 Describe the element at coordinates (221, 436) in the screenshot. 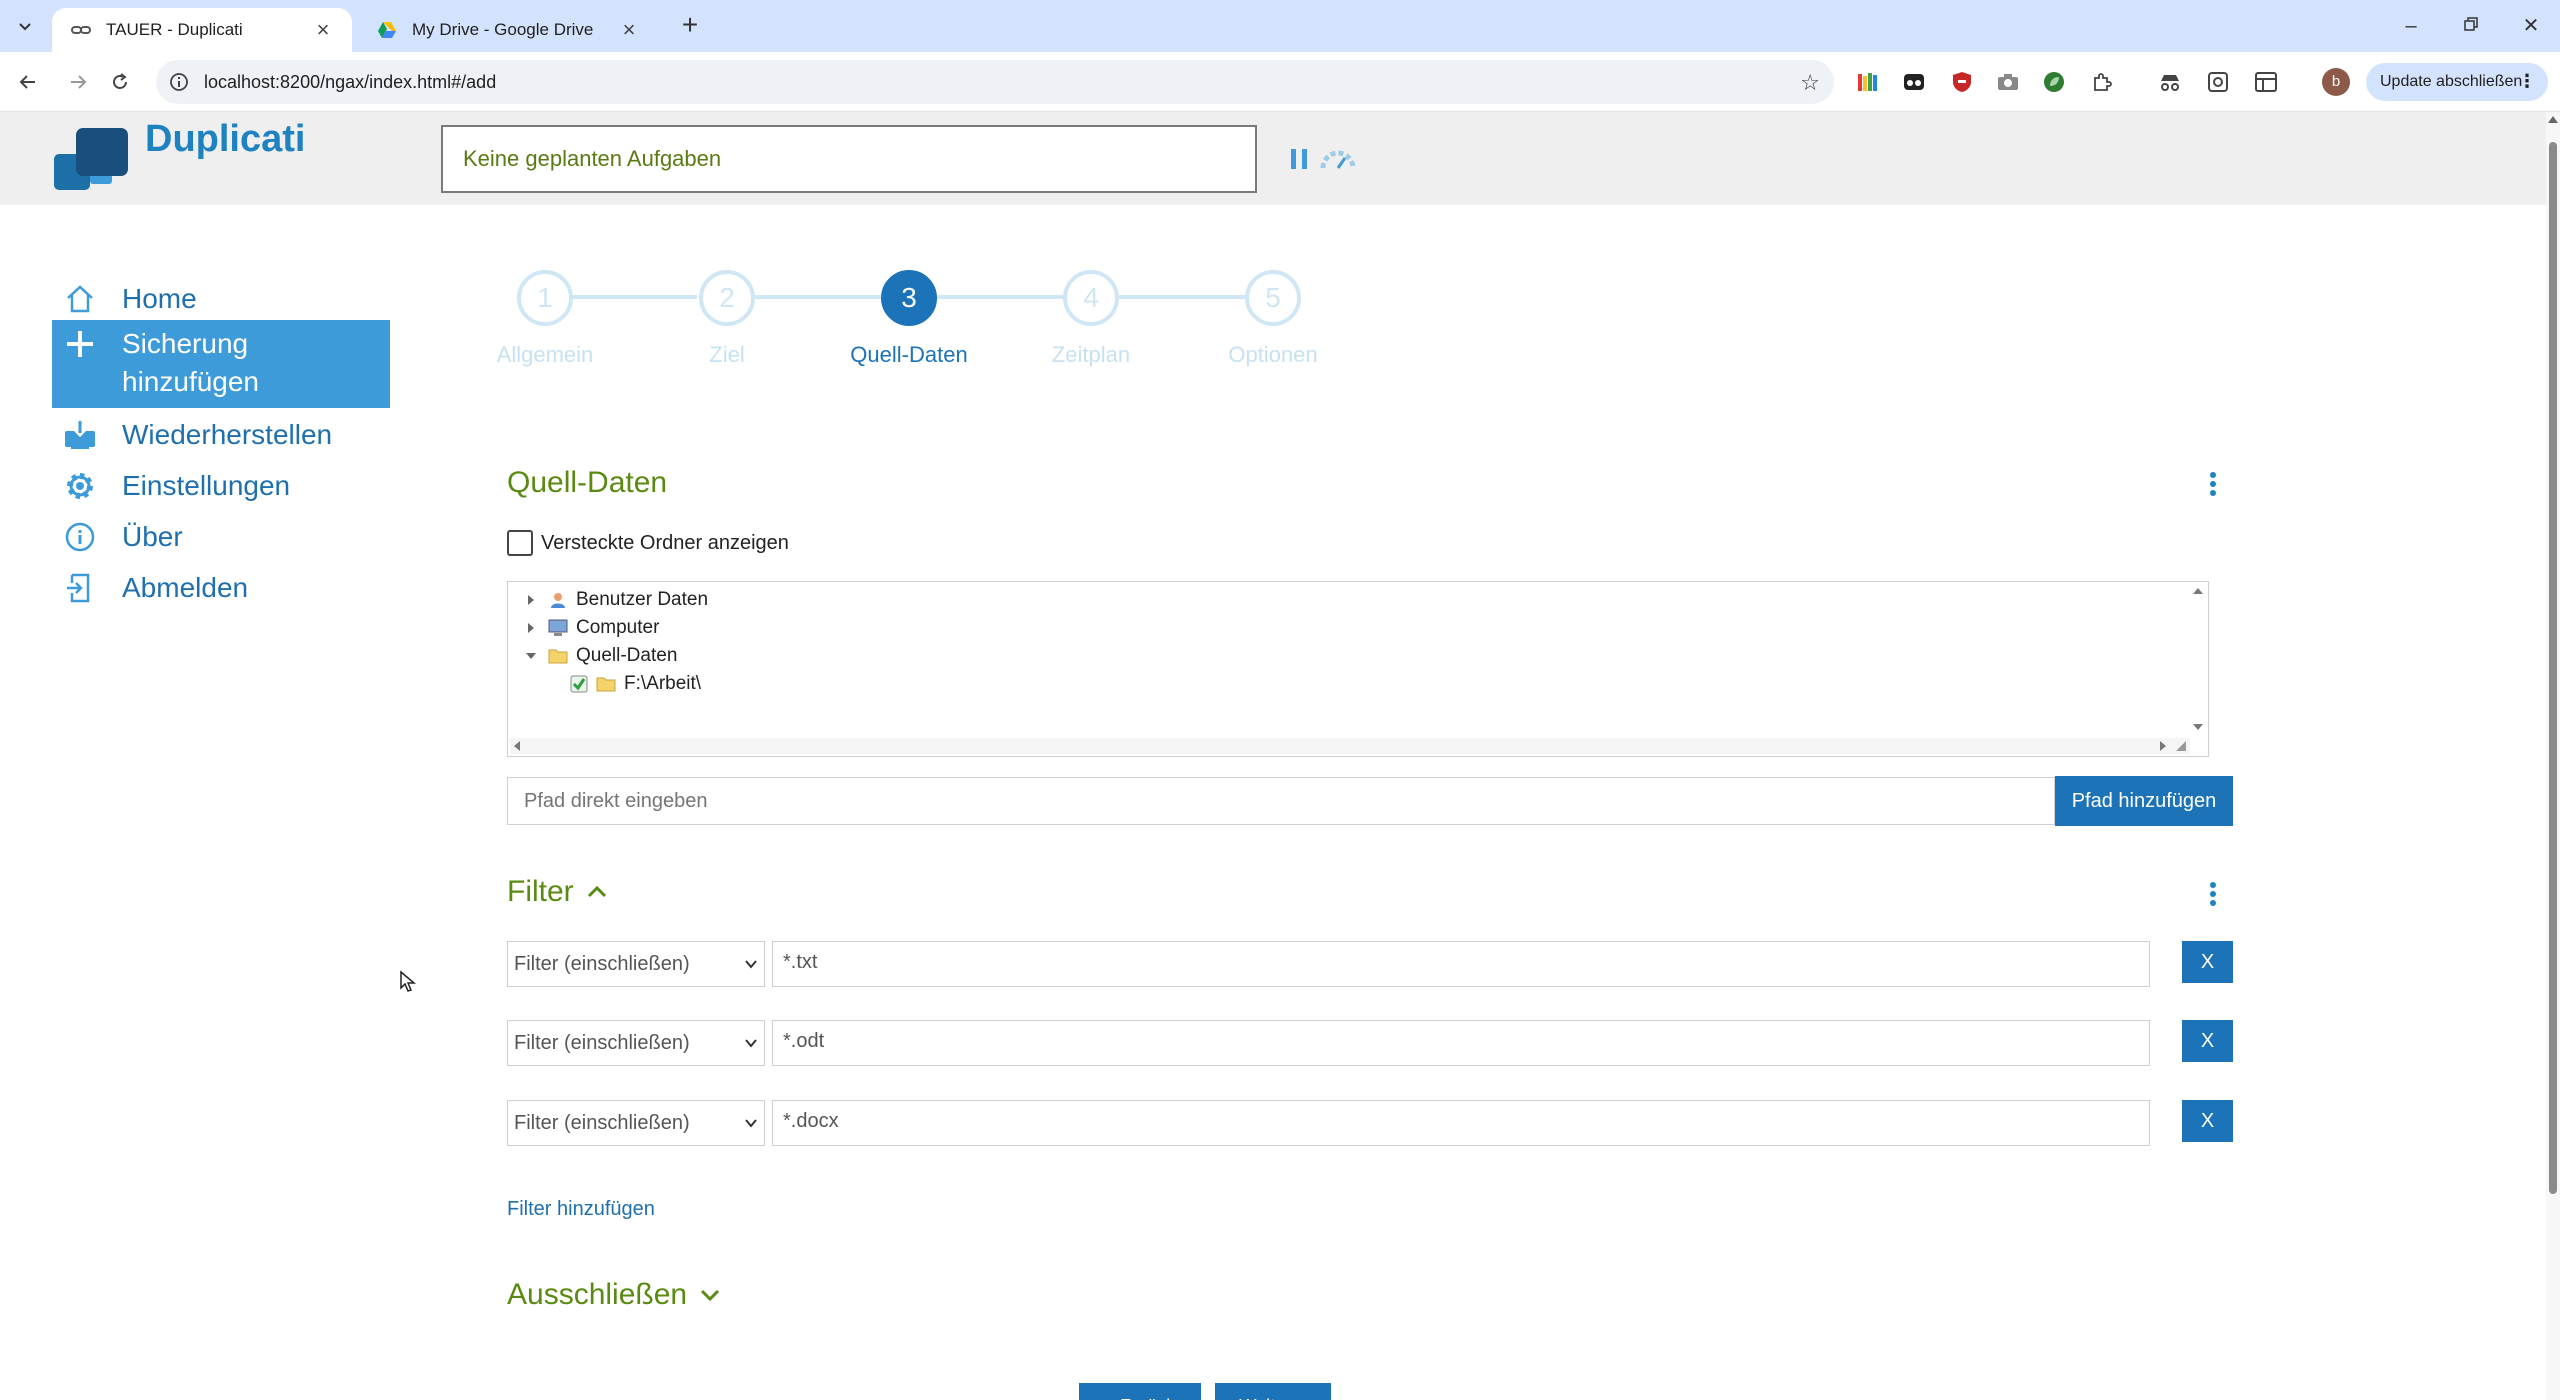

I see `sidebar-item-restore: Wiederherstellen` at that location.